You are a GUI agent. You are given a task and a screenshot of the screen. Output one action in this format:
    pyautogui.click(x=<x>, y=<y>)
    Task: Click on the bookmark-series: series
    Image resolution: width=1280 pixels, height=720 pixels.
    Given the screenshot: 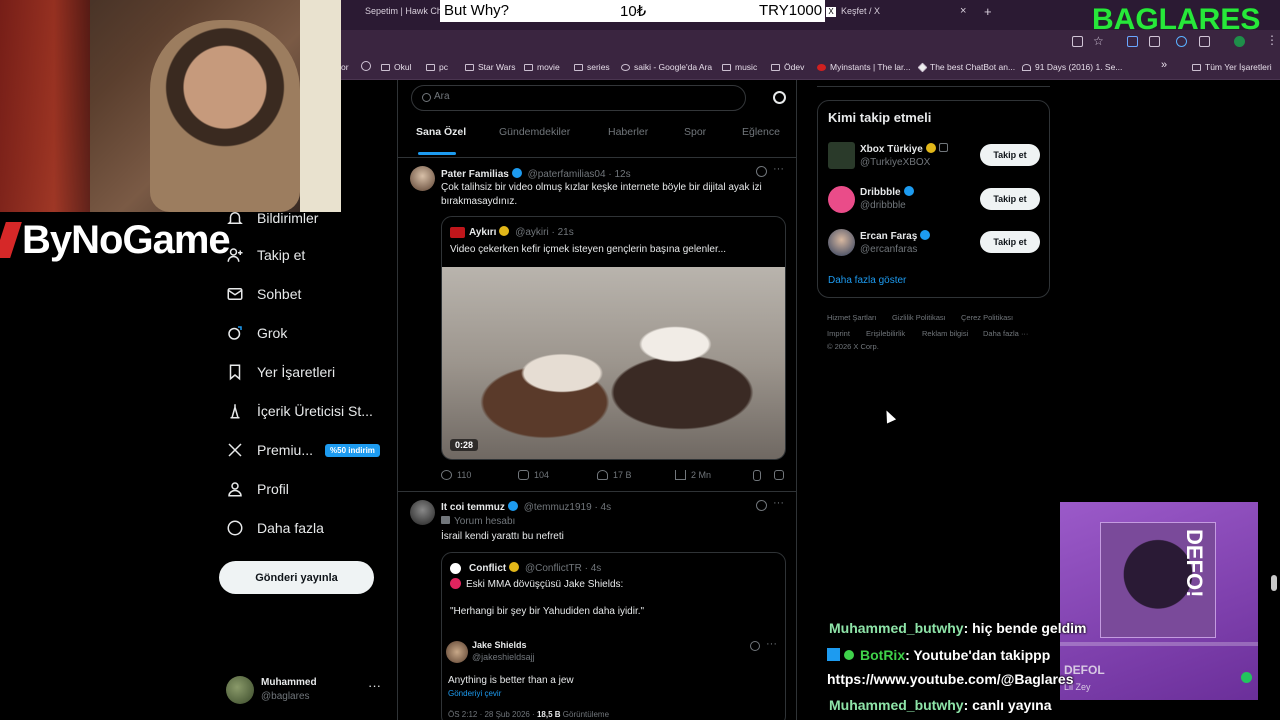 What is the action you would take?
    pyautogui.click(x=592, y=67)
    